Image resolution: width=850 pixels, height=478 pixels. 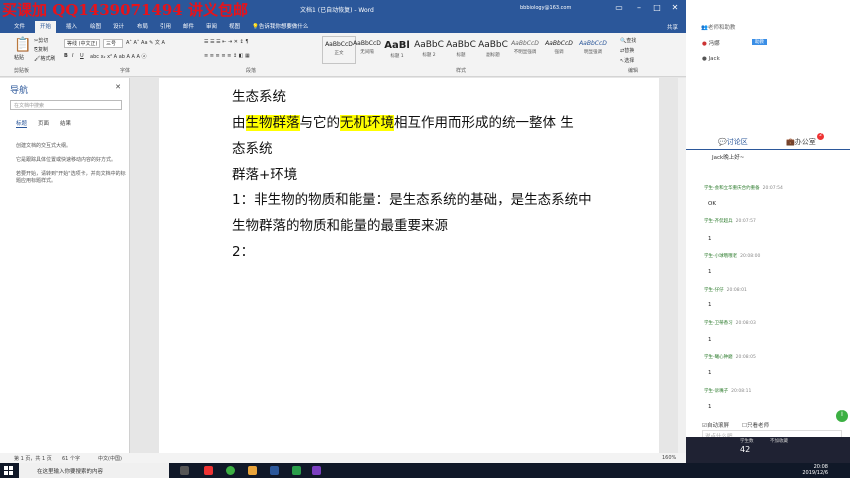 What do you see at coordinates (22, 123) in the screenshot?
I see `nav-tab-headings: 标题` at bounding box center [22, 123].